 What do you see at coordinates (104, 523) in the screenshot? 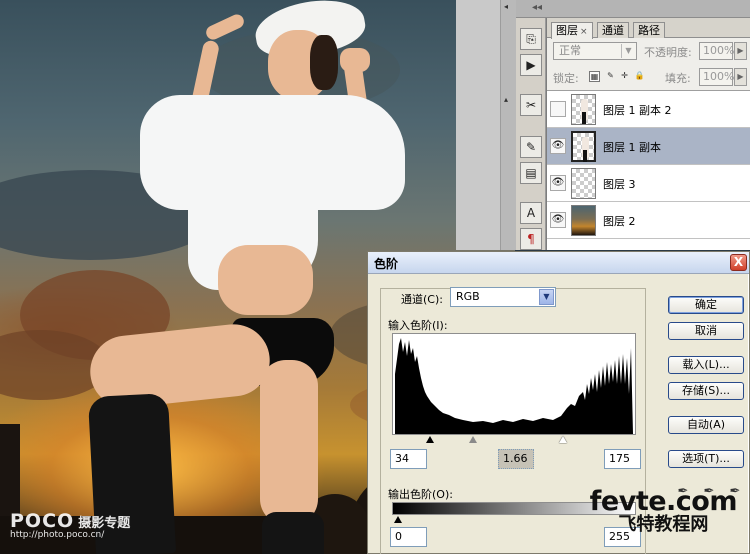
I see `poco-tag: 摄影专题` at bounding box center [104, 523].